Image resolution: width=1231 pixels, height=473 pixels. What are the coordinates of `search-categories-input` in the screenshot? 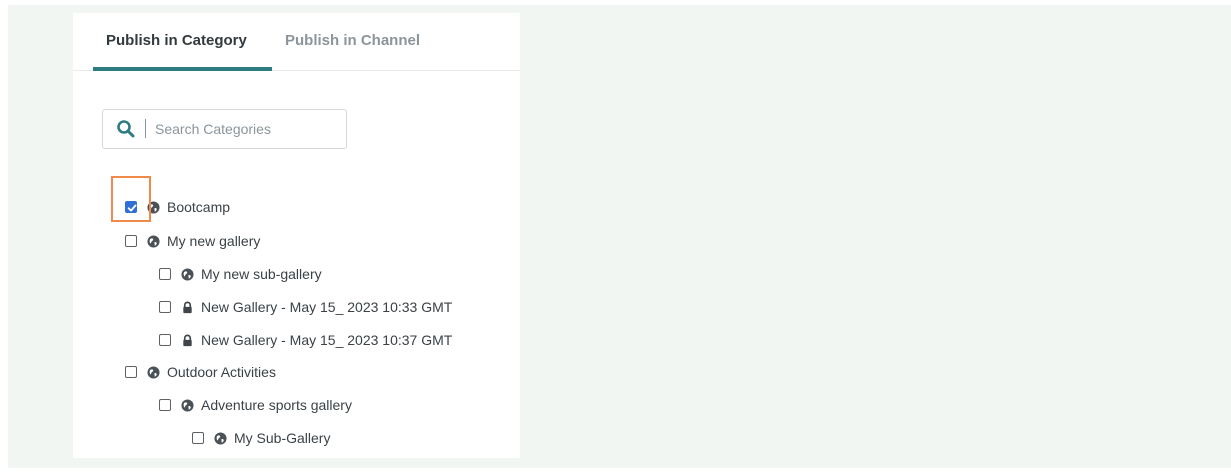 It's located at (247, 129).